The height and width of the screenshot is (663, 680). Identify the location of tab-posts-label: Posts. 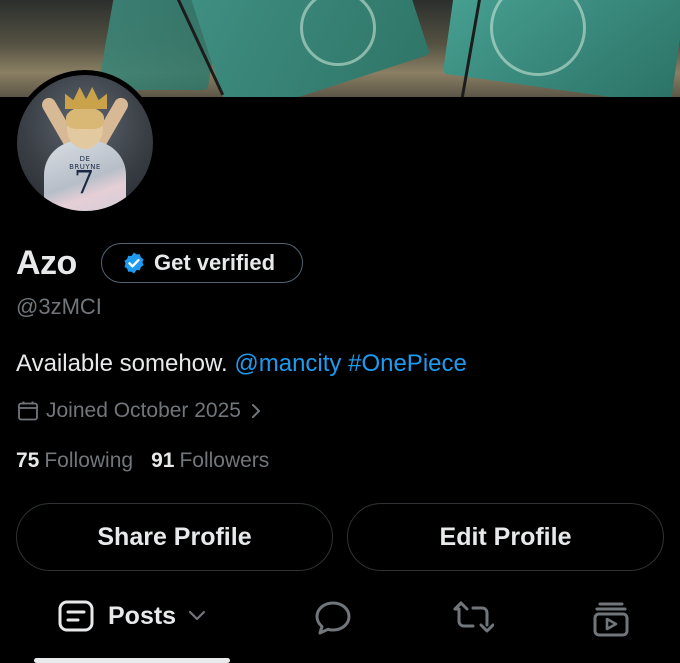
(142, 615).